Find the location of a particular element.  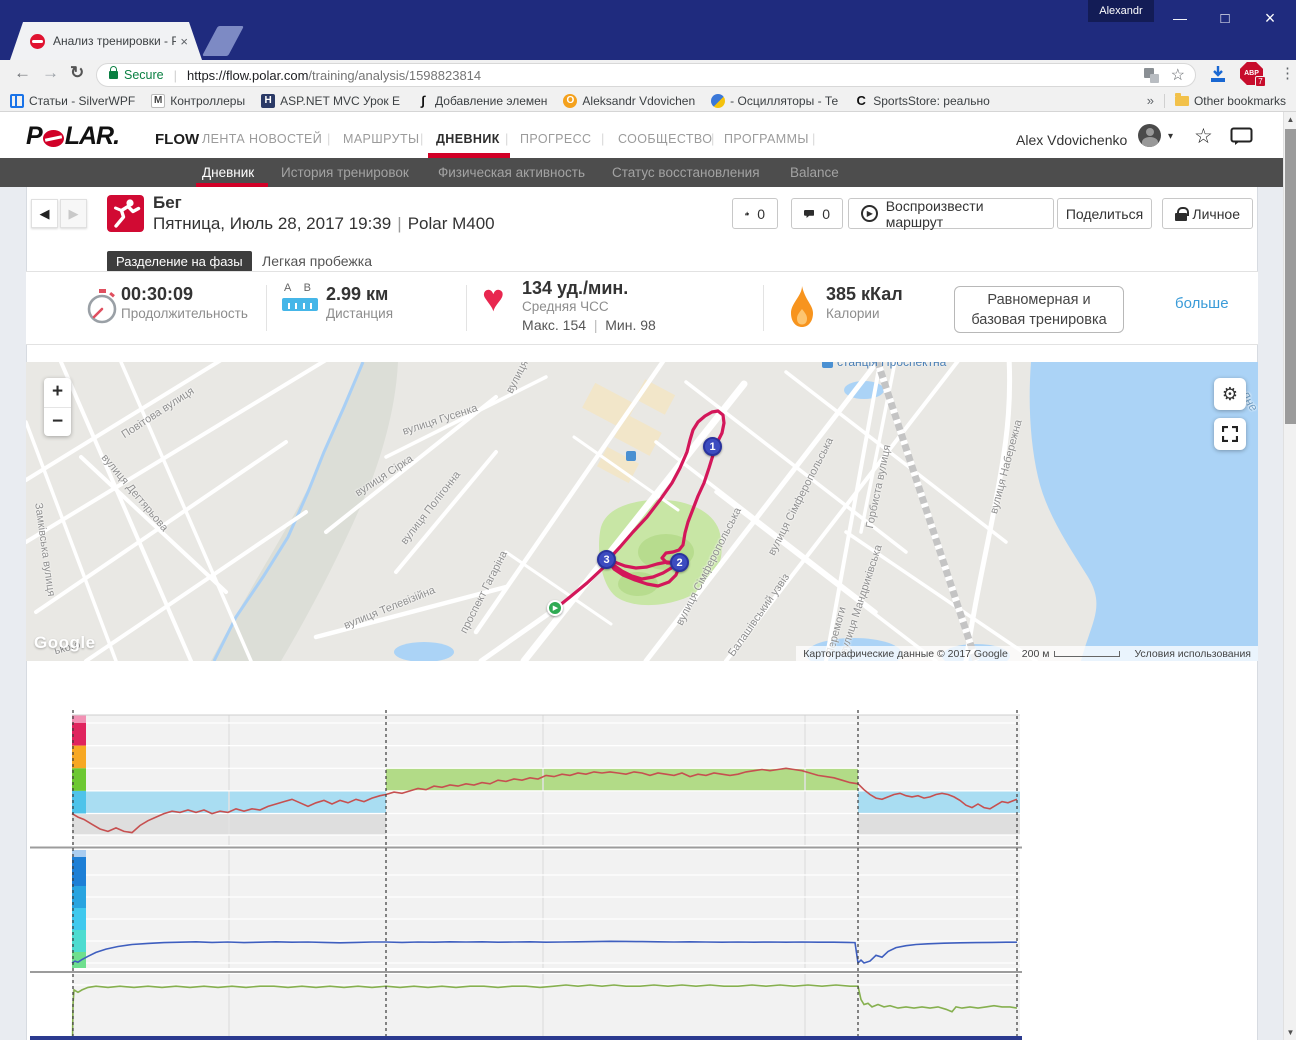

nav-diary: ДНЕВНИК is located at coordinates (468, 139).